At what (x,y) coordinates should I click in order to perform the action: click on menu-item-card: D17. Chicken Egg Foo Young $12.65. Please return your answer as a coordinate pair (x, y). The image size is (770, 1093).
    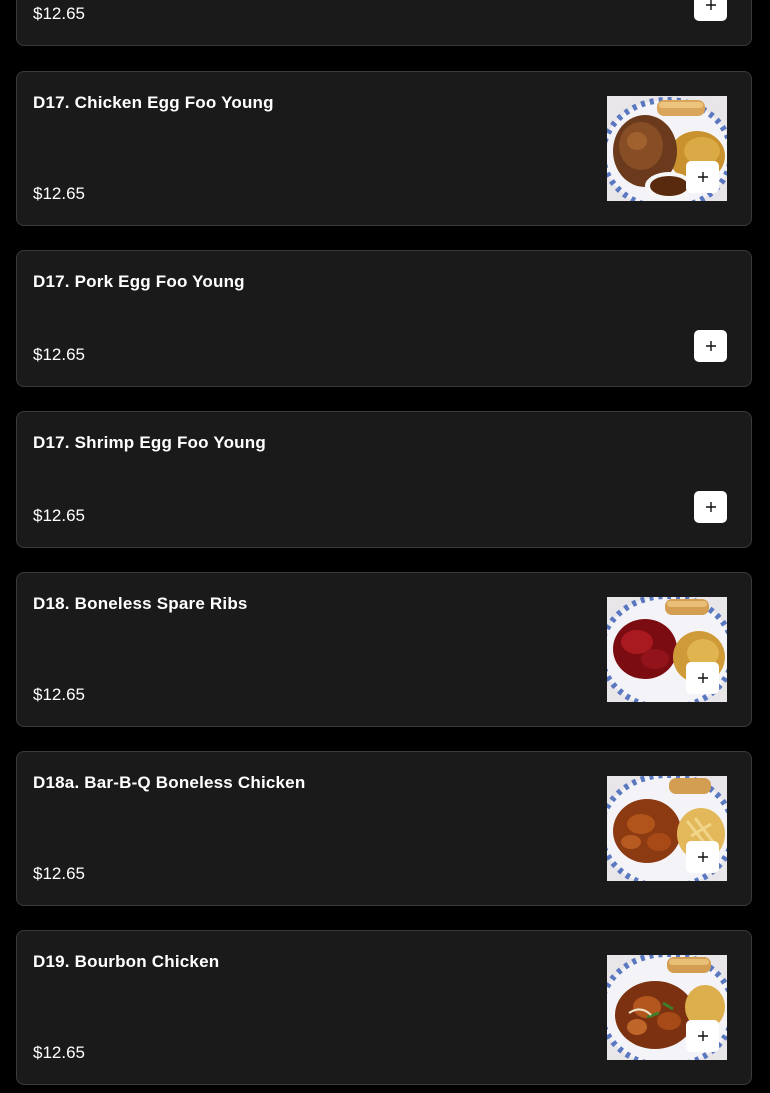
    Looking at the image, I should click on (384, 148).